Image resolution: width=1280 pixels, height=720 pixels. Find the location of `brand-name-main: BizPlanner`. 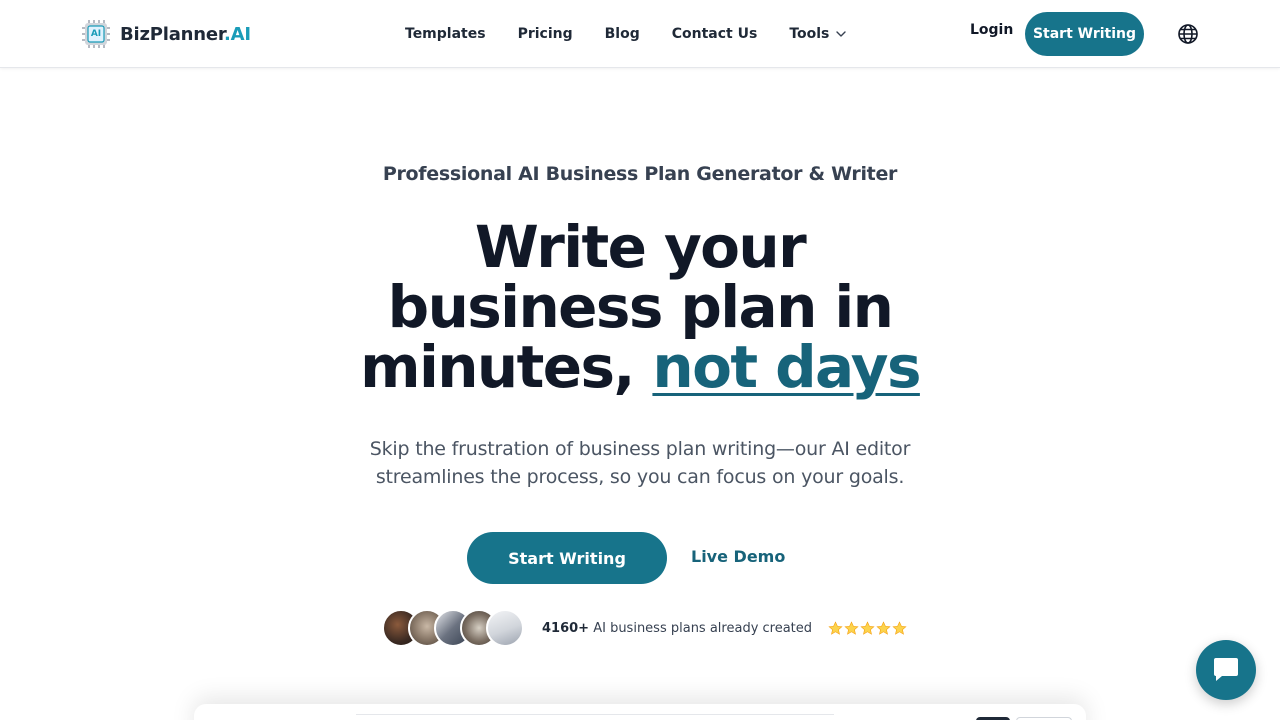

brand-name-main: BizPlanner is located at coordinates (172, 34).